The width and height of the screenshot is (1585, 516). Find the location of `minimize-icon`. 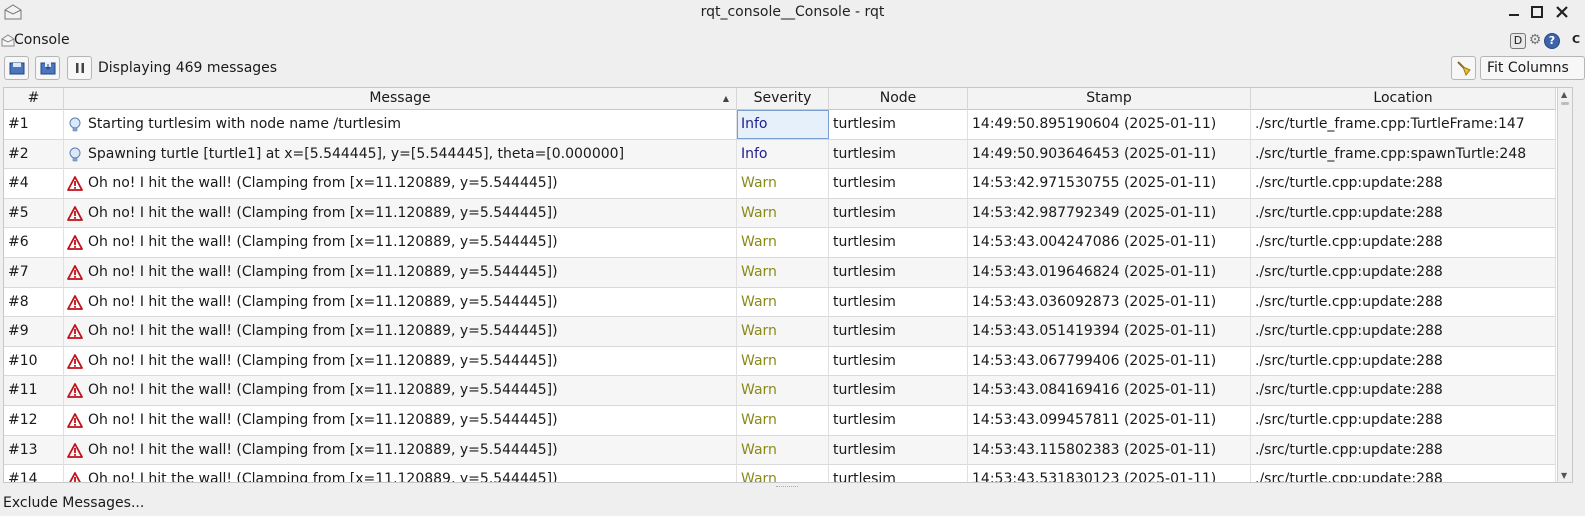

minimize-icon is located at coordinates (1514, 12).